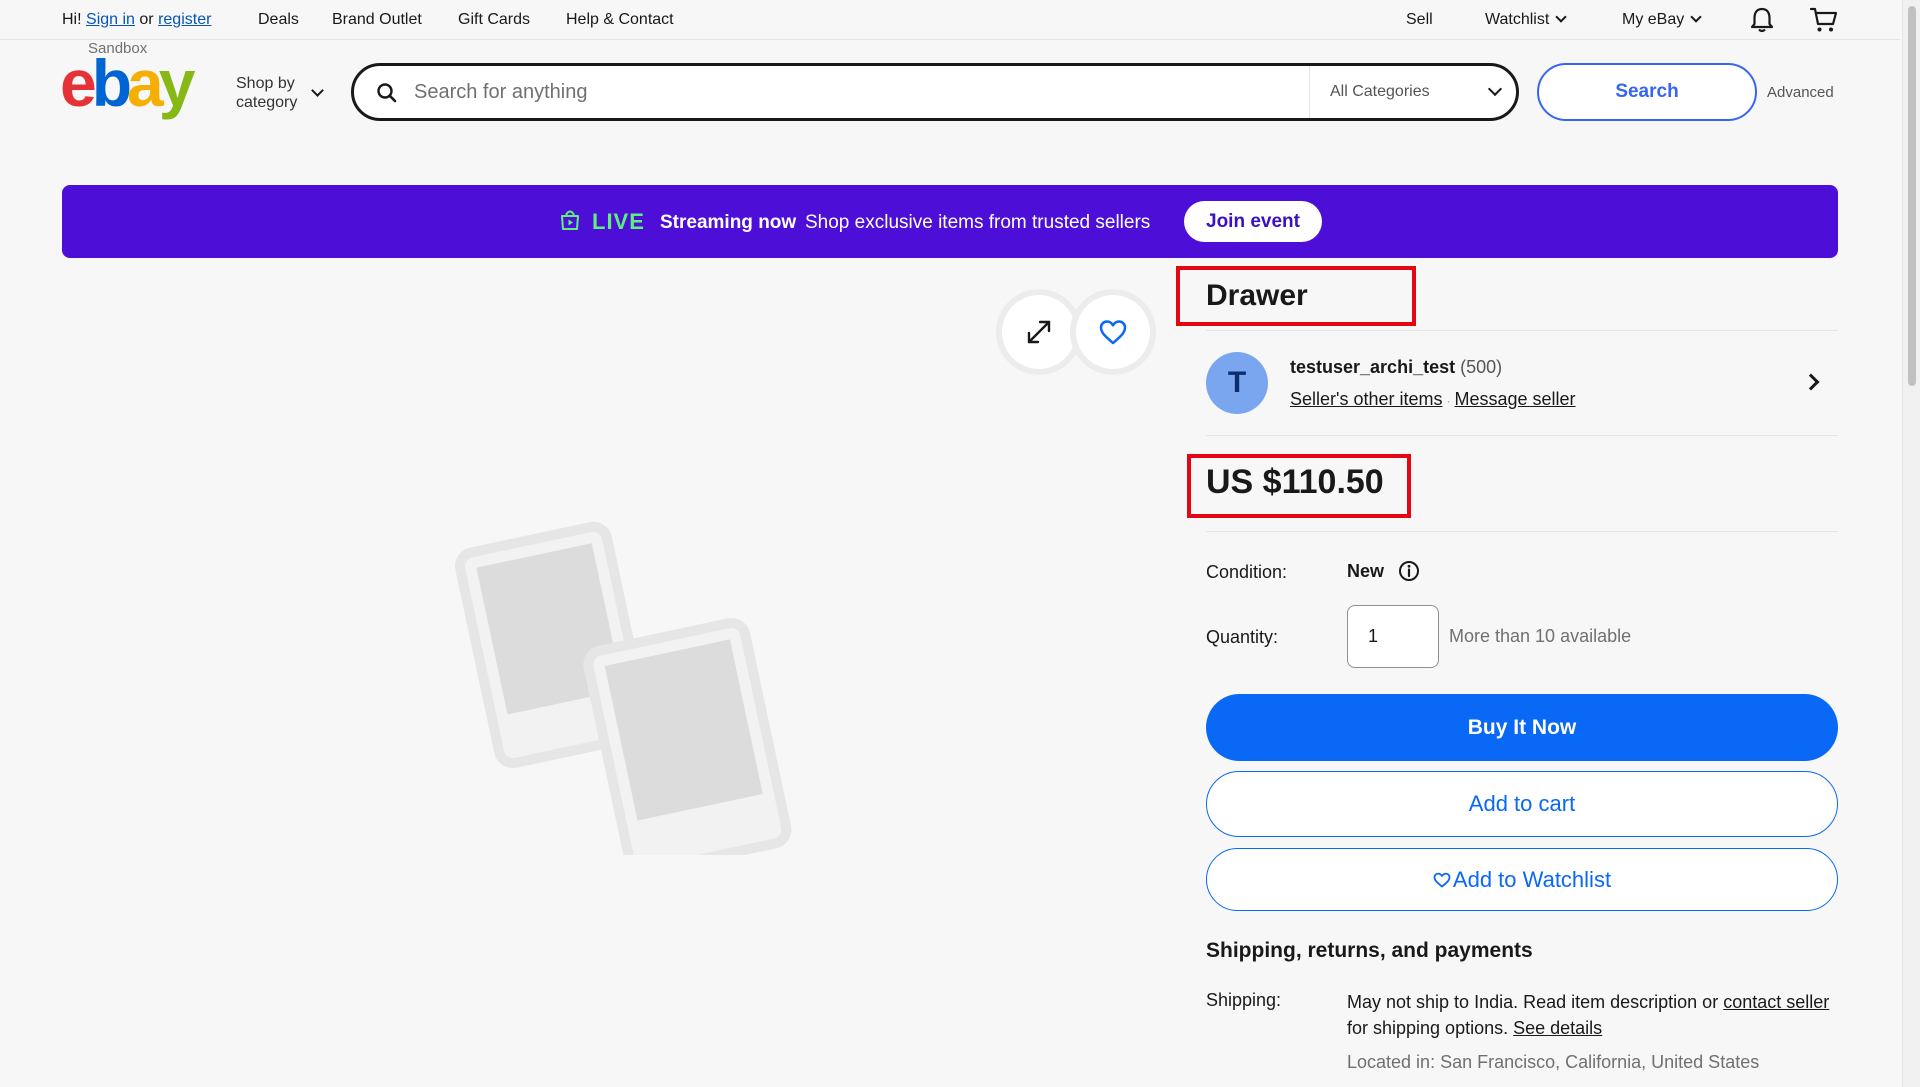 The height and width of the screenshot is (1087, 1920). Describe the element at coordinates (146, 19) in the screenshot. I see `or-text: or` at that location.